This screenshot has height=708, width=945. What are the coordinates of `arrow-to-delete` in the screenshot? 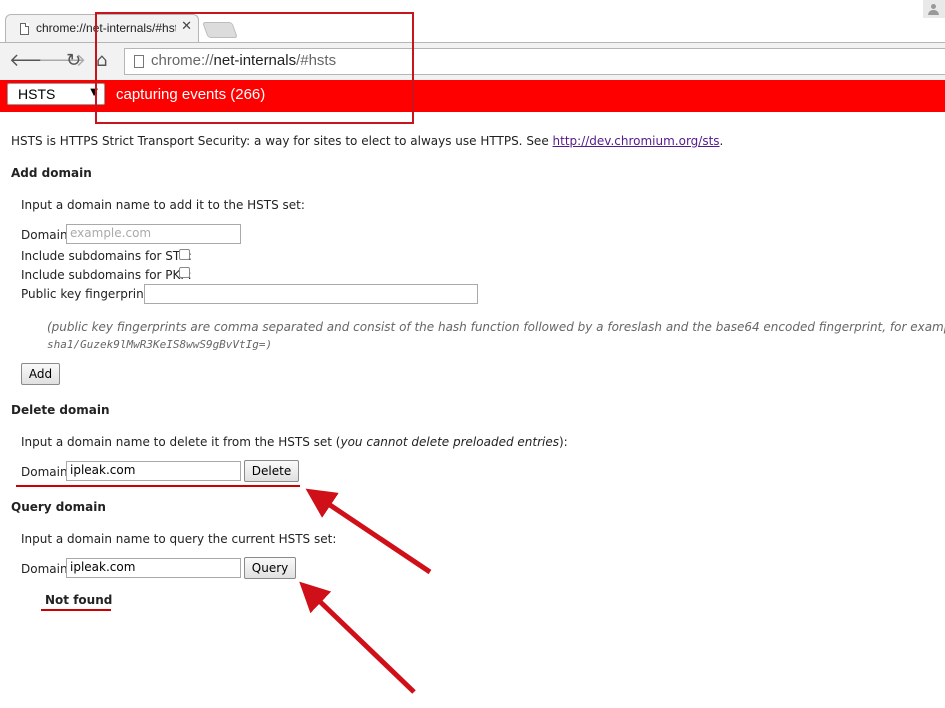 It's located at (368, 531).